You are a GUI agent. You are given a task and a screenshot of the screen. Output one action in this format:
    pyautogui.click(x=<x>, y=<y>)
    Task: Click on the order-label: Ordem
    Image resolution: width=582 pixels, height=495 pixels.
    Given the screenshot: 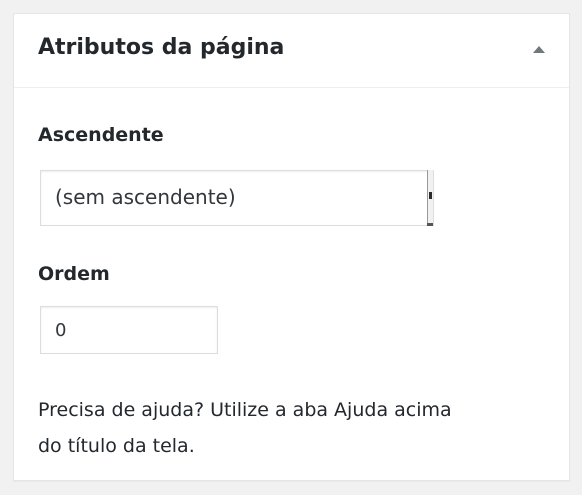 What is the action you would take?
    pyautogui.click(x=74, y=274)
    